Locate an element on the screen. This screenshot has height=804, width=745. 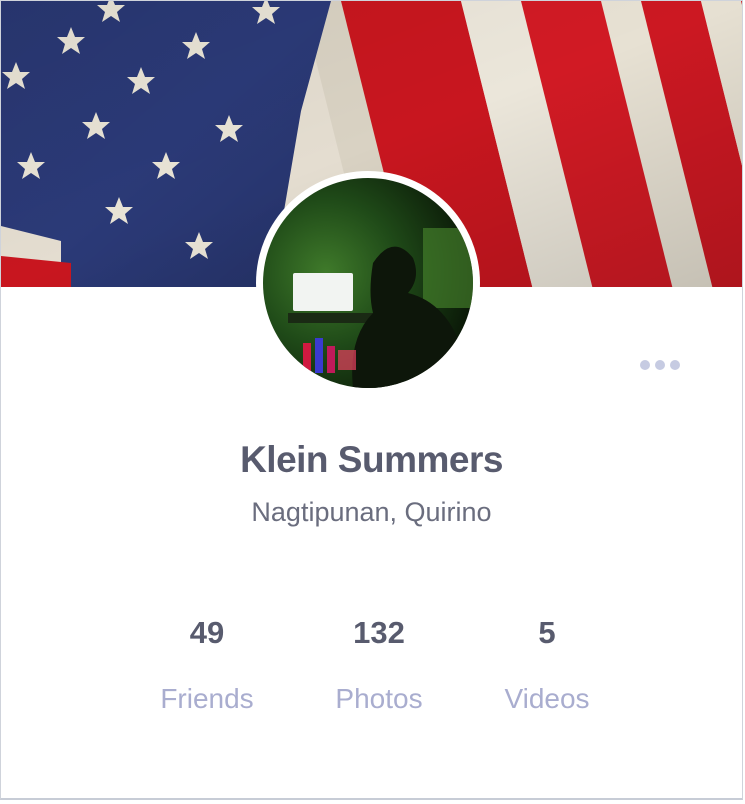
avatar-photo is located at coordinates (368, 283).